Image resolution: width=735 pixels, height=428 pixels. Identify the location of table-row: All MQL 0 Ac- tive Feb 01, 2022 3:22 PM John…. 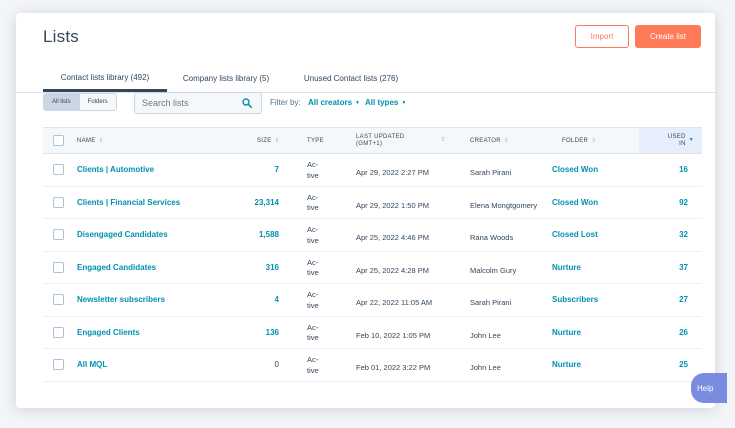
(372, 365).